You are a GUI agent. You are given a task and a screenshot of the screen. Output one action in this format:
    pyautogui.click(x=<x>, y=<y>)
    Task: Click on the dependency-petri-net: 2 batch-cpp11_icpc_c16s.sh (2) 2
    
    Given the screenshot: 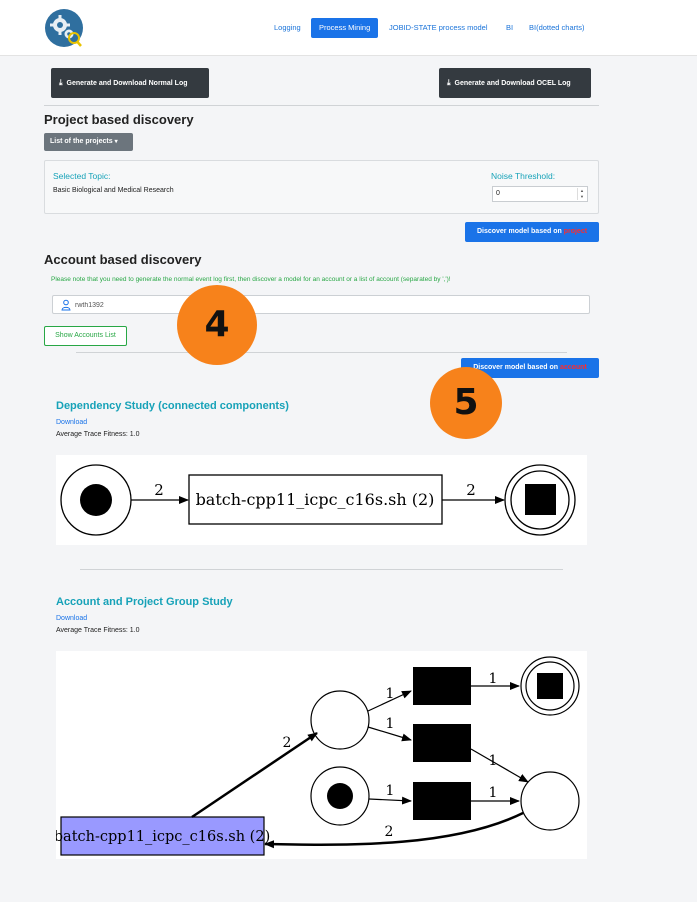 What is the action you would take?
    pyautogui.click(x=321, y=500)
    